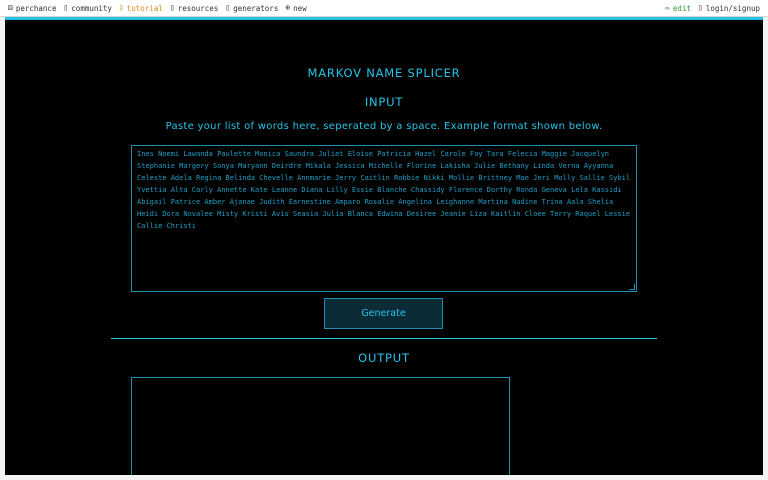  I want to click on pencil-icon: ✏, so click(667, 7).